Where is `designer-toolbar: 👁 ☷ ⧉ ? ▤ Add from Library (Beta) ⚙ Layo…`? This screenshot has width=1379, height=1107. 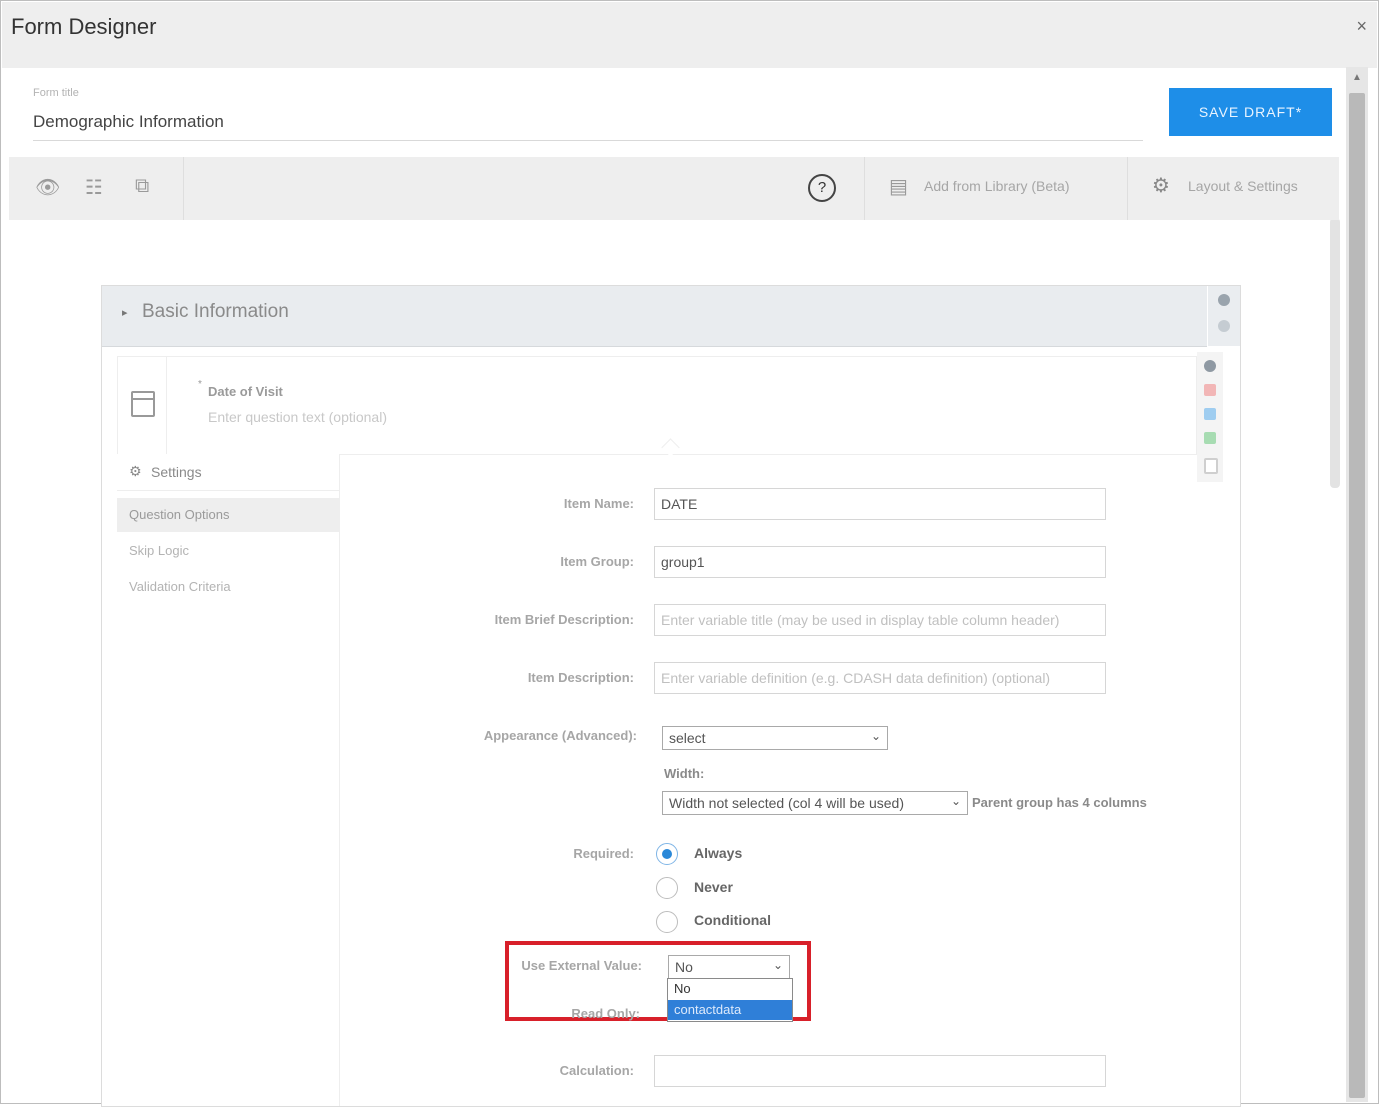
designer-toolbar: 👁 ☷ ⧉ ? ▤ Add from Library (Beta) ⚙ Layo… is located at coordinates (674, 188).